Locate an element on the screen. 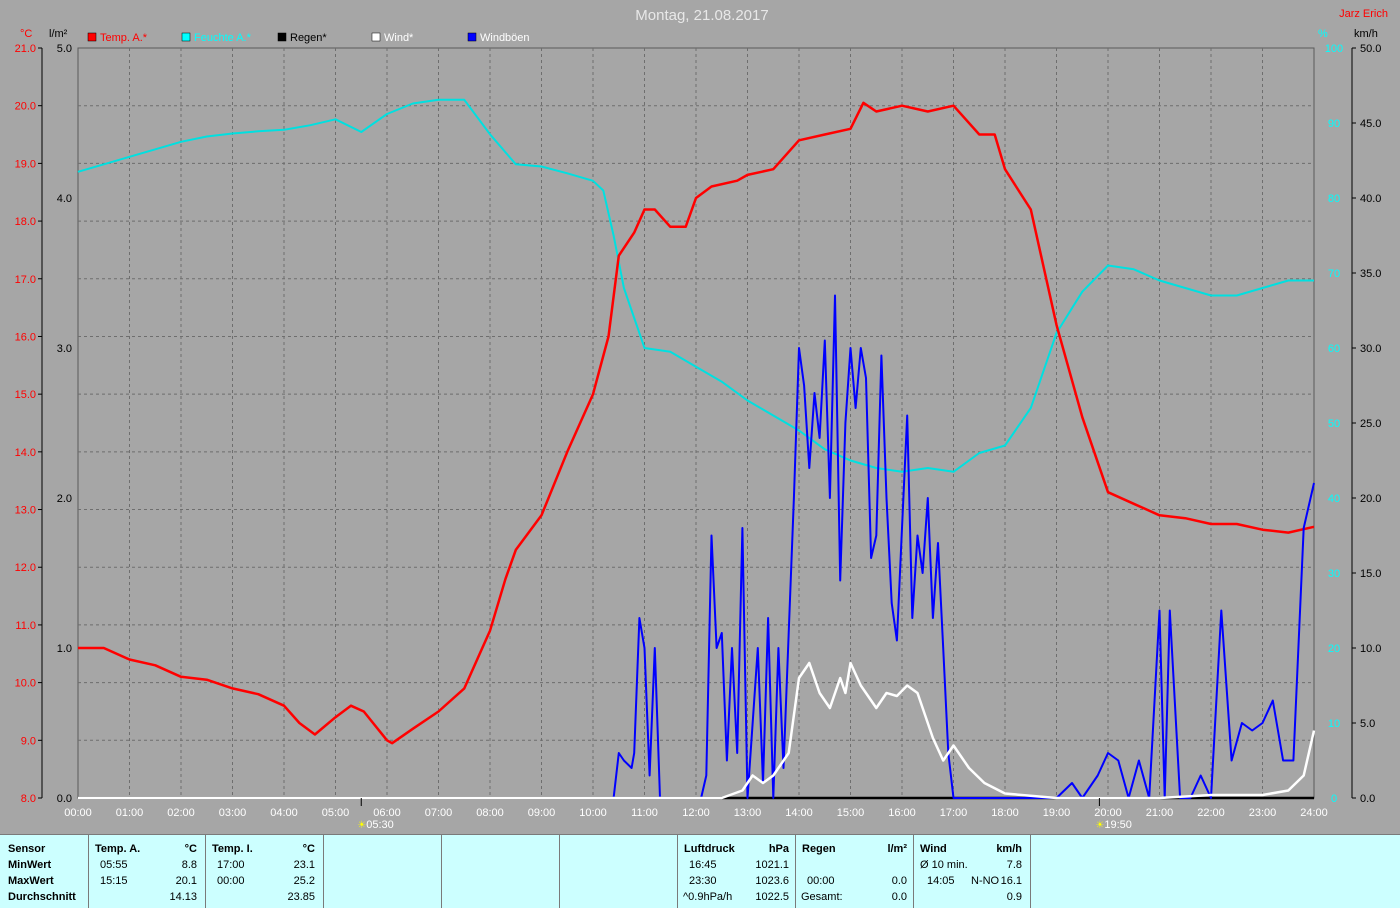  temp-i-unit: °C is located at coordinates (308, 849).